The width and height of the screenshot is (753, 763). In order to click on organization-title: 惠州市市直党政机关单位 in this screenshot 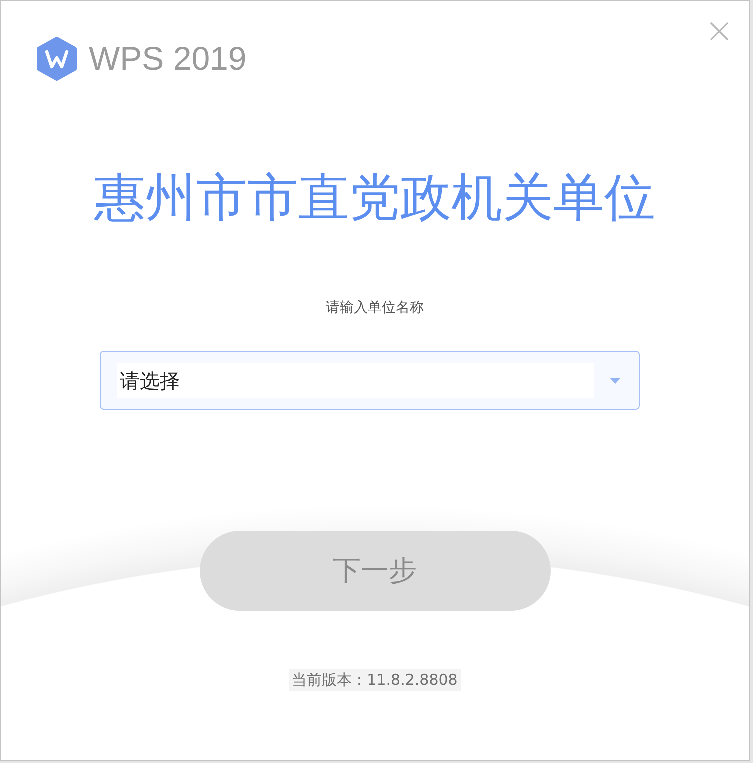, I will do `click(375, 199)`.